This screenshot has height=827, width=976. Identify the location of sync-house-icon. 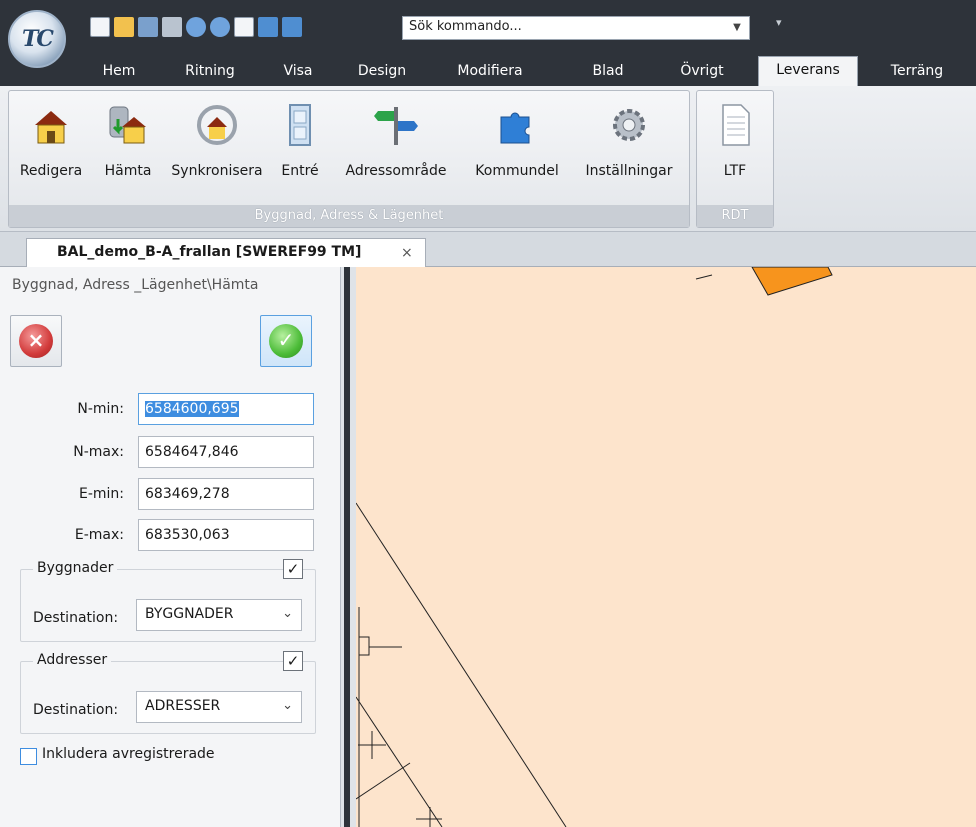
(217, 125).